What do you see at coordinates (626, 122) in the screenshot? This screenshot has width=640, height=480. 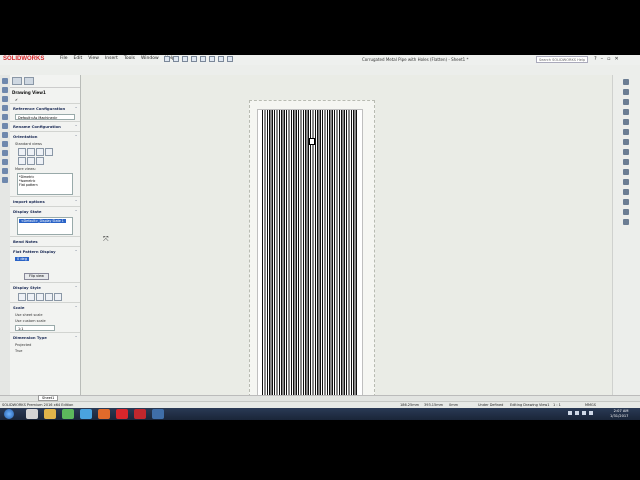 I see `appearances-icon` at bounding box center [626, 122].